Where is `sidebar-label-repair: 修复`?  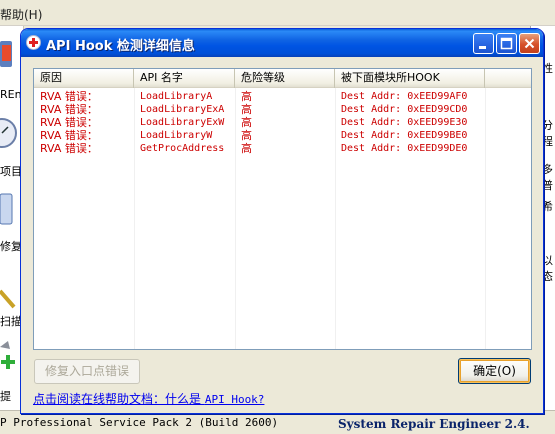
sidebar-label-repair: 修复 is located at coordinates (11, 246).